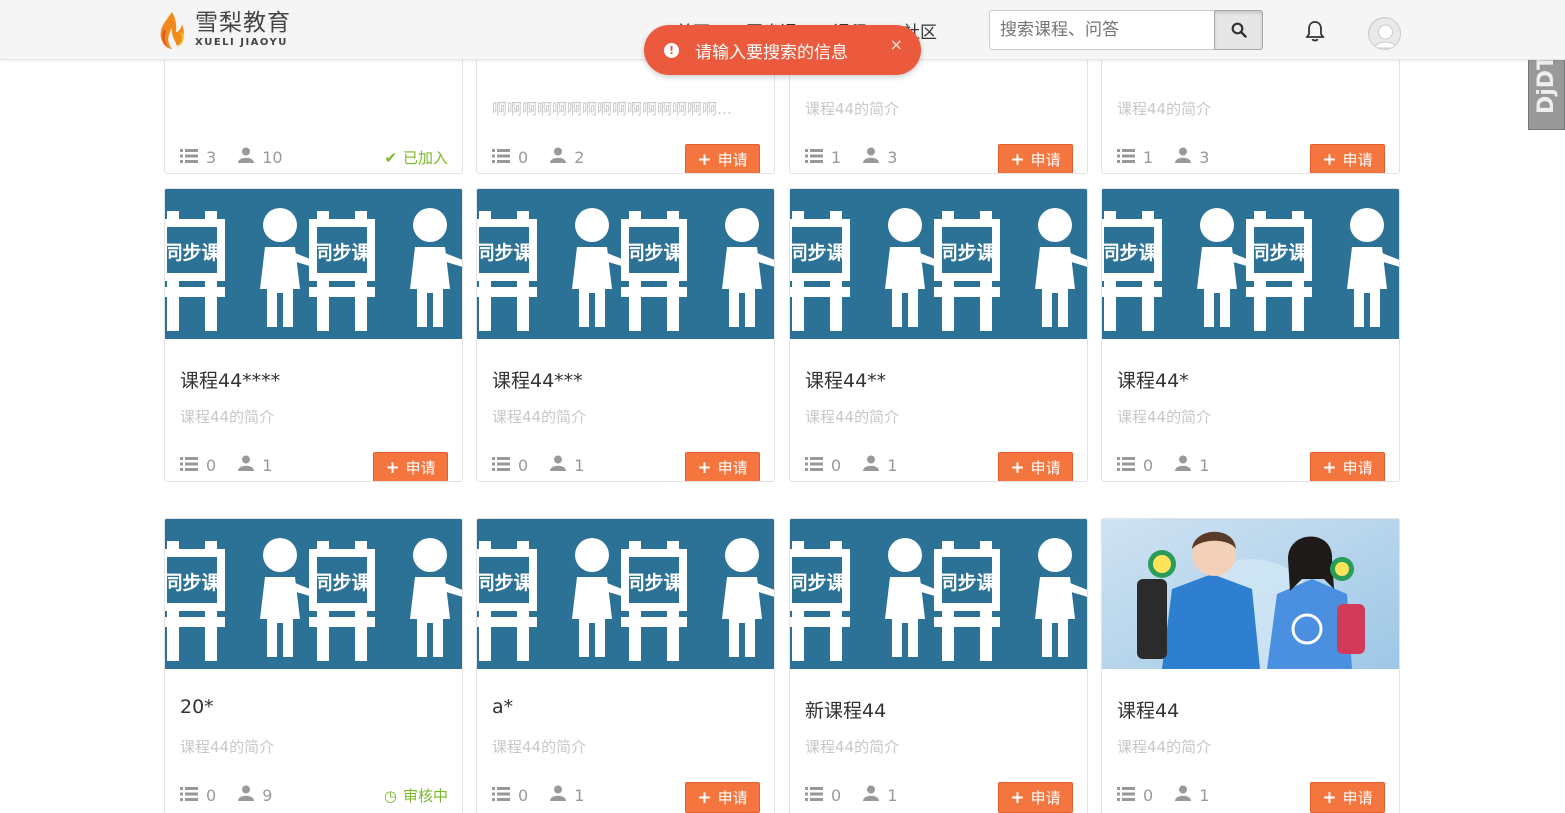 The width and height of the screenshot is (1565, 813). Describe the element at coordinates (1153, 379) in the screenshot. I see `course-title: 课程44*` at that location.